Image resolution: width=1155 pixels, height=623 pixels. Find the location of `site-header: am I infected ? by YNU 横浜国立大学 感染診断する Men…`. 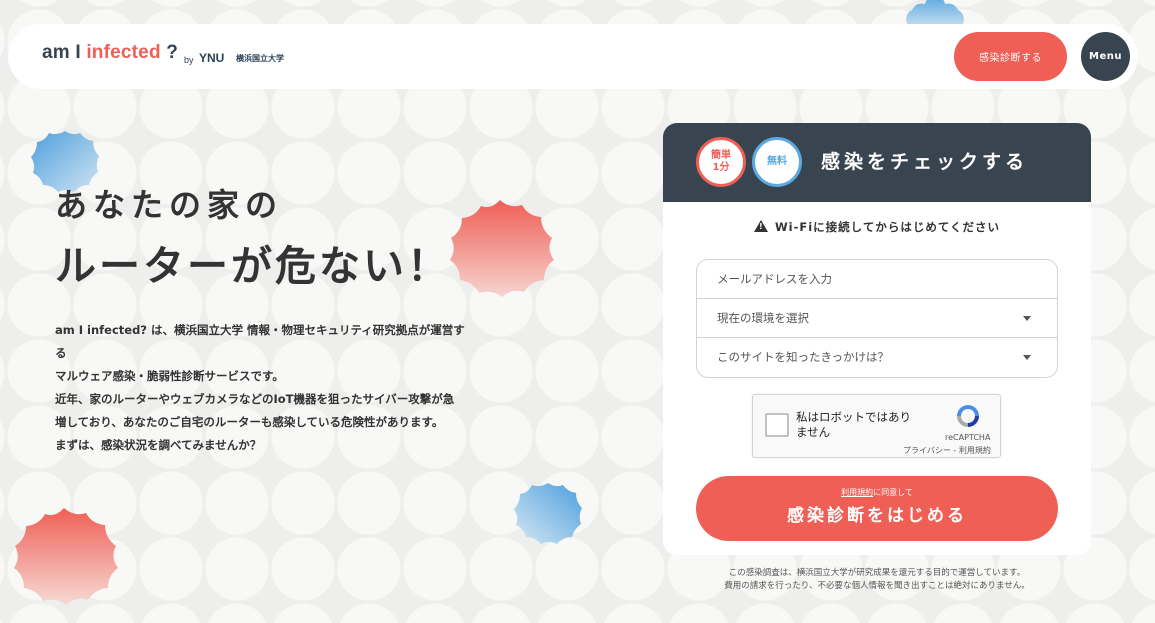

site-header: am I infected ? by YNU 横浜国立大学 感染診断する Men… is located at coordinates (573, 56).